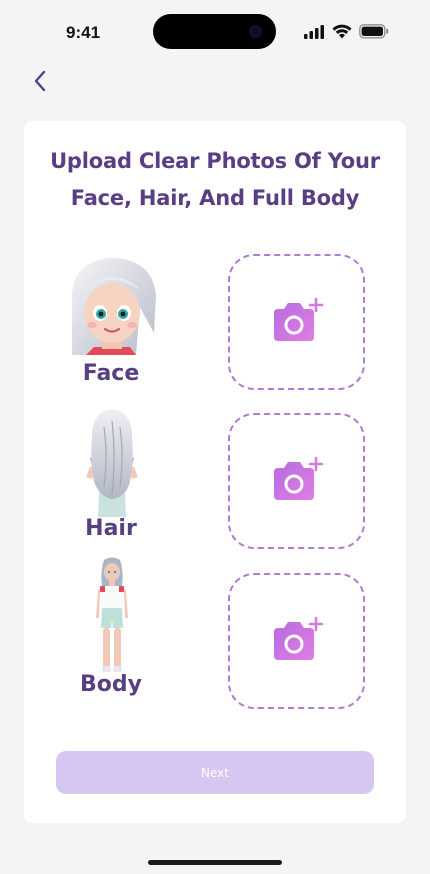 Image resolution: width=430 pixels, height=874 pixels. I want to click on next-button: Next, so click(215, 772).